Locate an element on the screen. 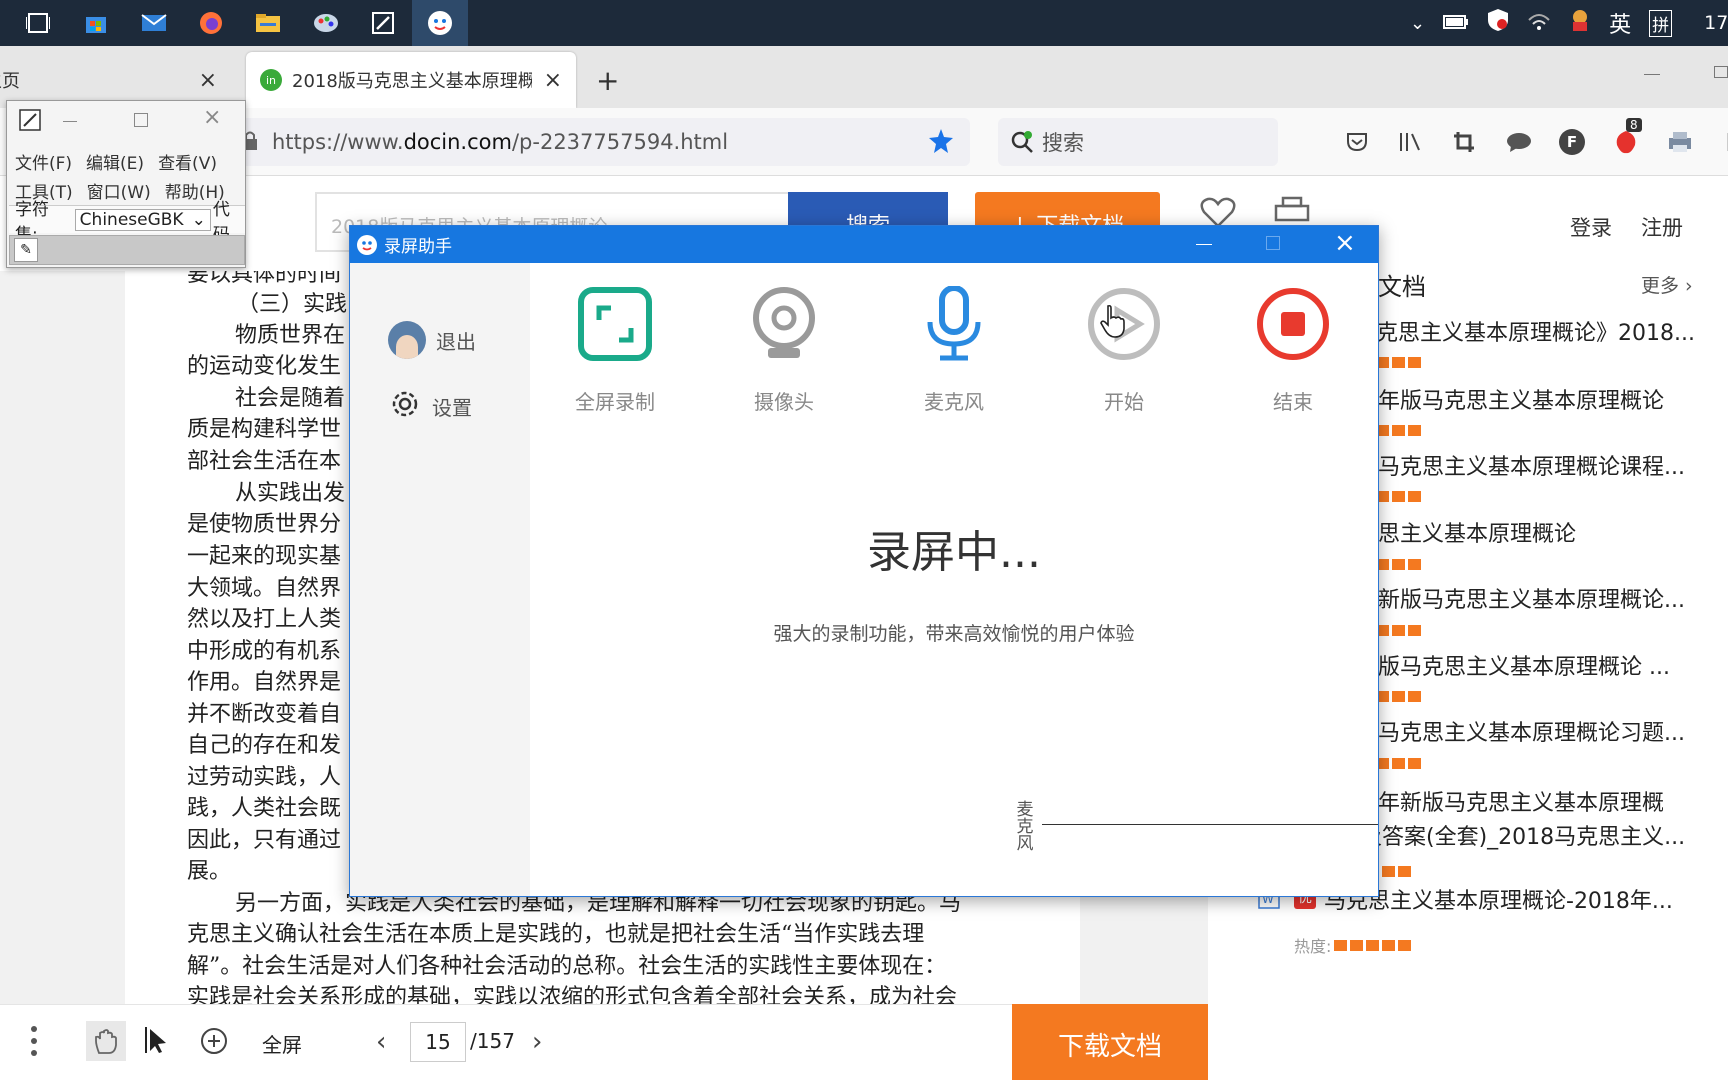 This screenshot has height=1080, width=1728. more-vertical-icon is located at coordinates (34, 1043).